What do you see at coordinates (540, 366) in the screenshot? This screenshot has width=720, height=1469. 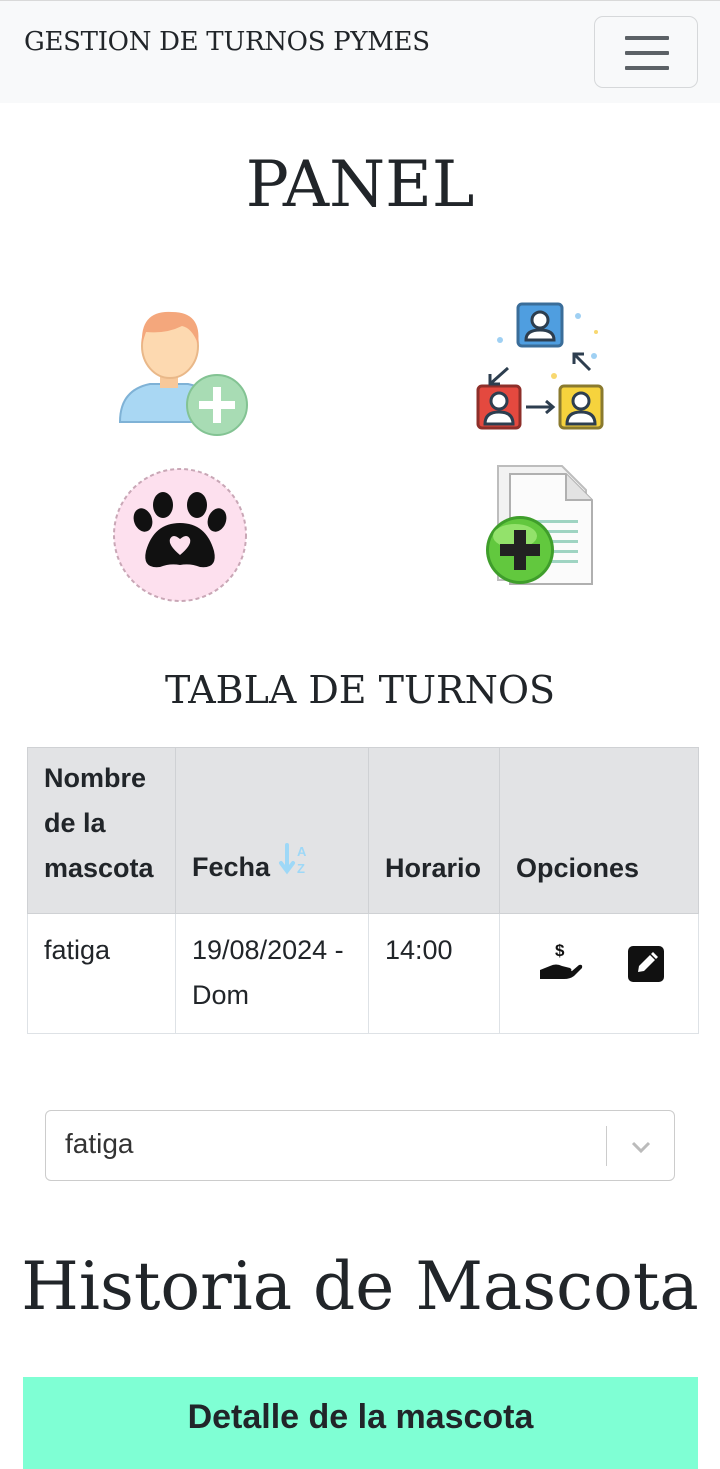 I see `transfer-users-icon` at bounding box center [540, 366].